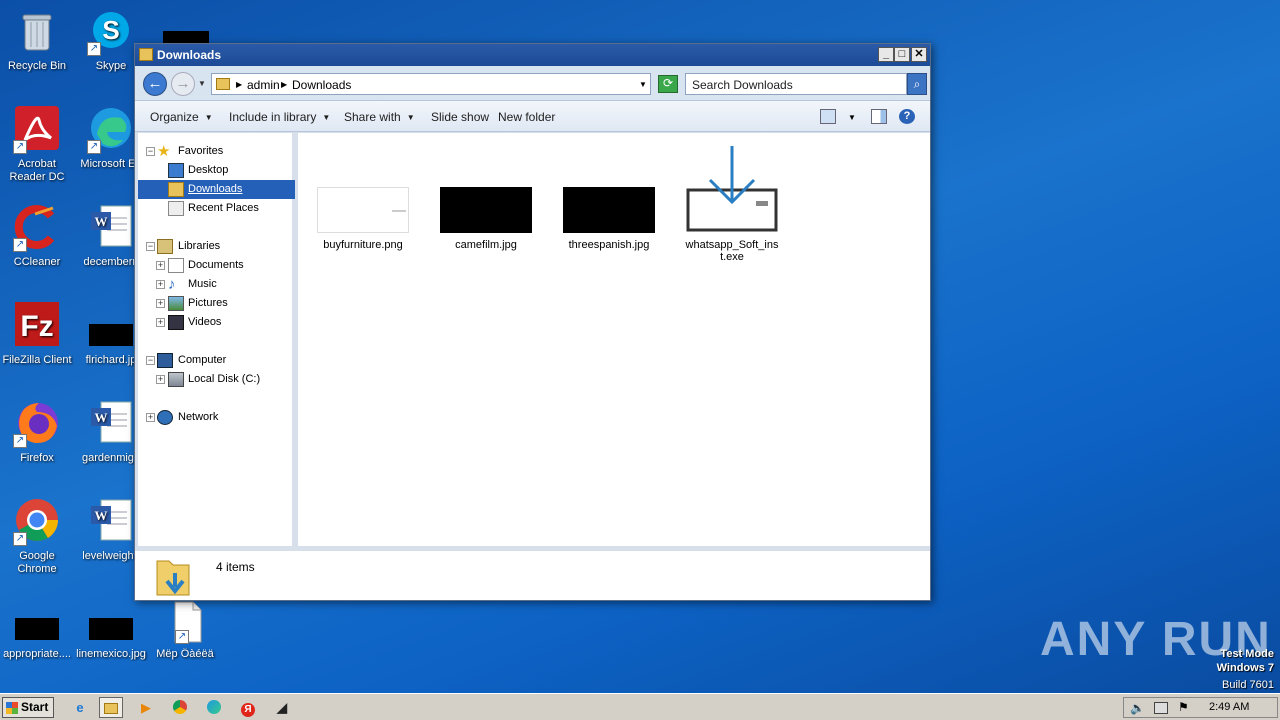 Image resolution: width=1280 pixels, height=720 pixels. Describe the element at coordinates (460, 117) in the screenshot. I see `slide-show-button: Slide show` at that location.